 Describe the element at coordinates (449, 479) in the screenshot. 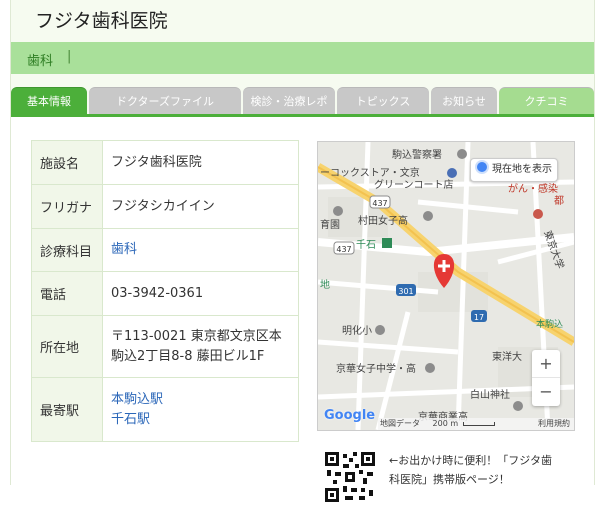

I see `promo-line2: 科医院」携帯版ページ！` at that location.